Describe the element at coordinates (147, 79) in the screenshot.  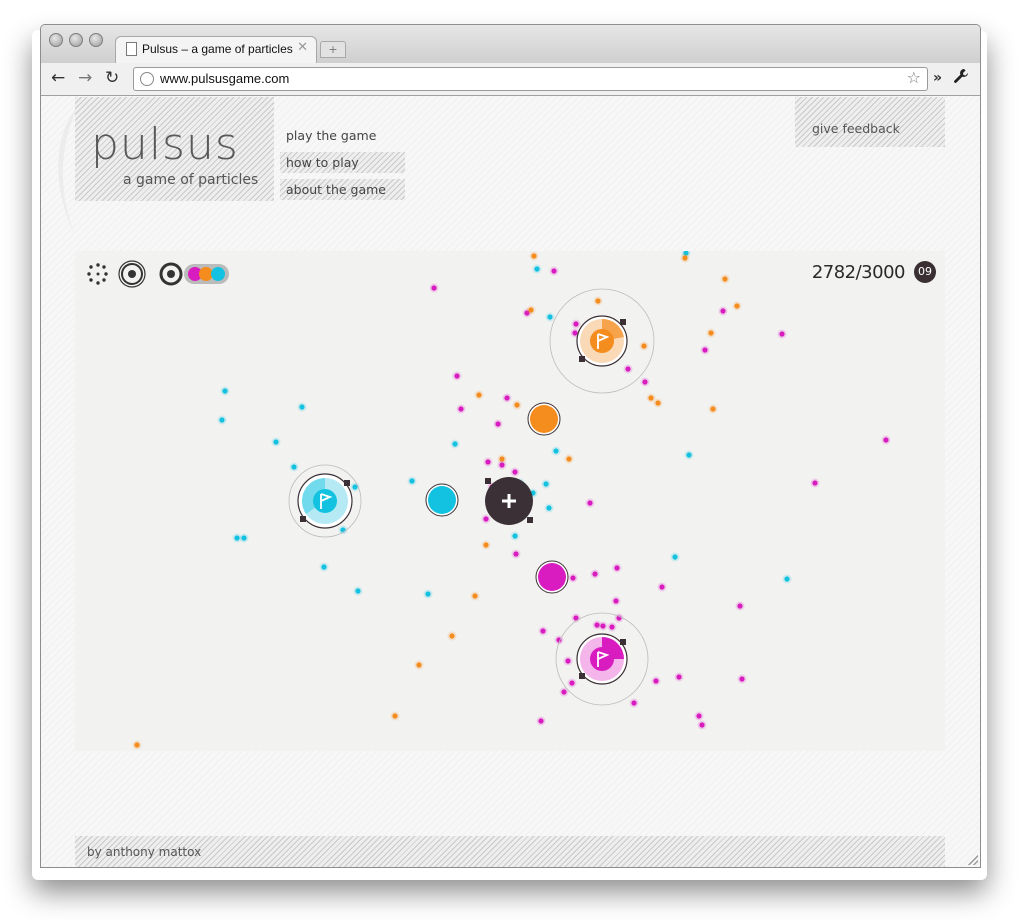
I see `globe-icon` at that location.